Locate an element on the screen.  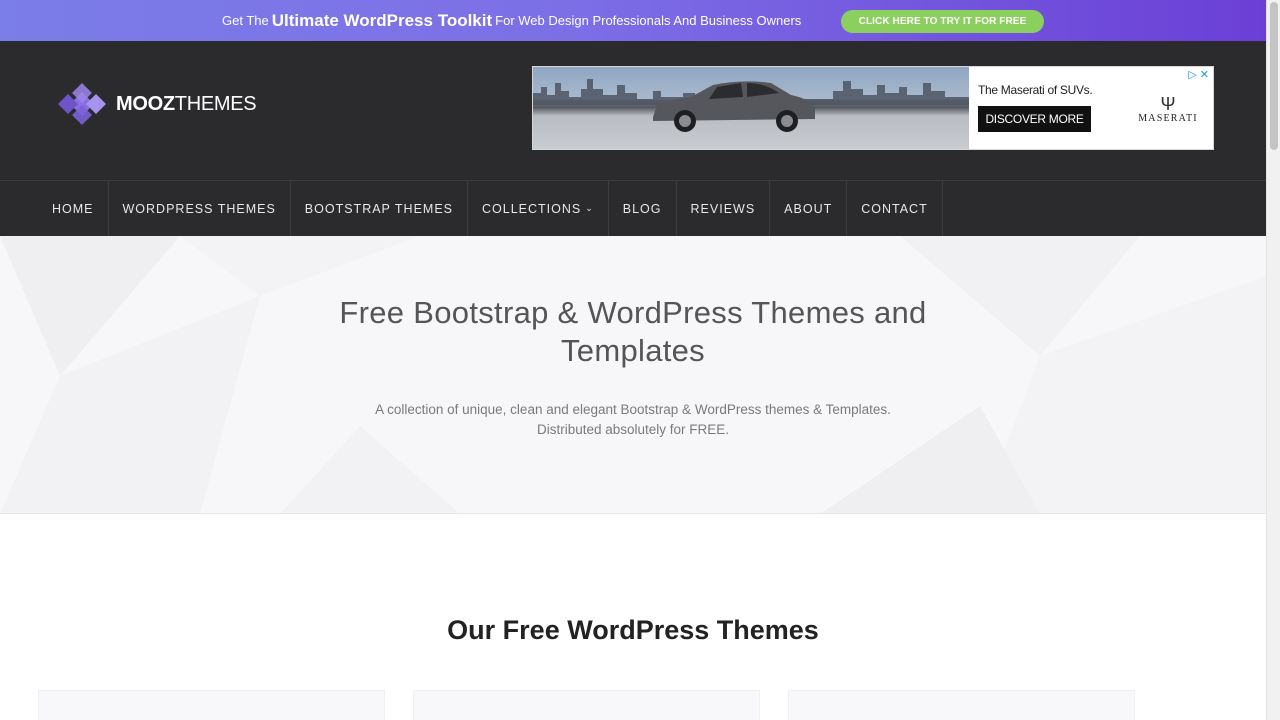
promo-highlight: Ultimate WordPress Toolkit is located at coordinates (382, 20).